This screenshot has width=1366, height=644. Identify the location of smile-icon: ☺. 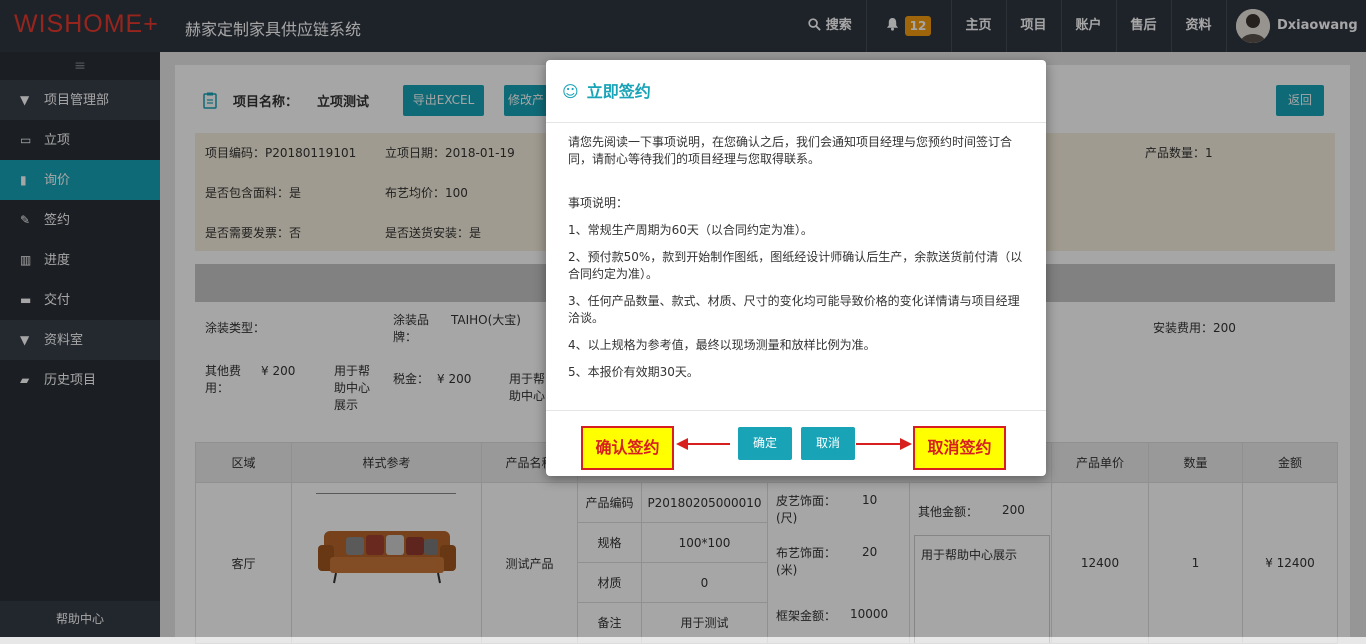
(570, 91).